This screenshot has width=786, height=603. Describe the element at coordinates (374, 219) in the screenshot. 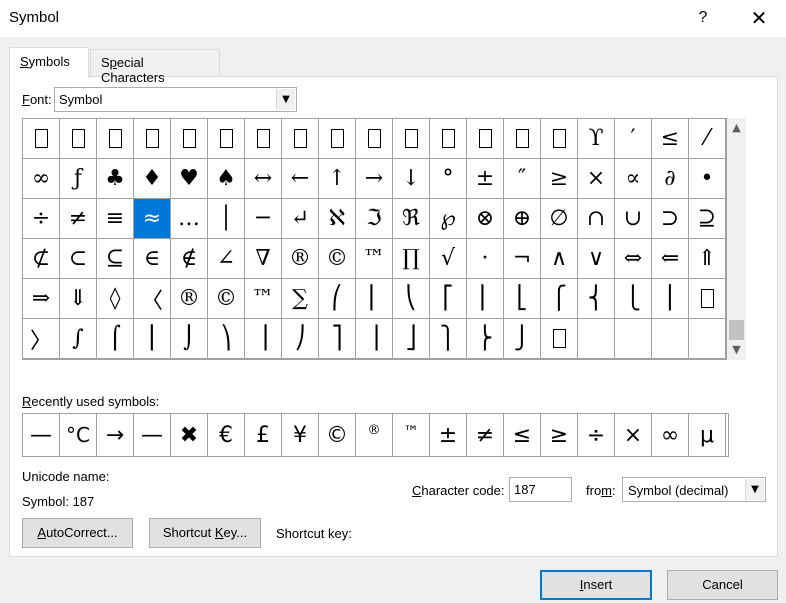

I see `symbol-cell: ℑ` at that location.